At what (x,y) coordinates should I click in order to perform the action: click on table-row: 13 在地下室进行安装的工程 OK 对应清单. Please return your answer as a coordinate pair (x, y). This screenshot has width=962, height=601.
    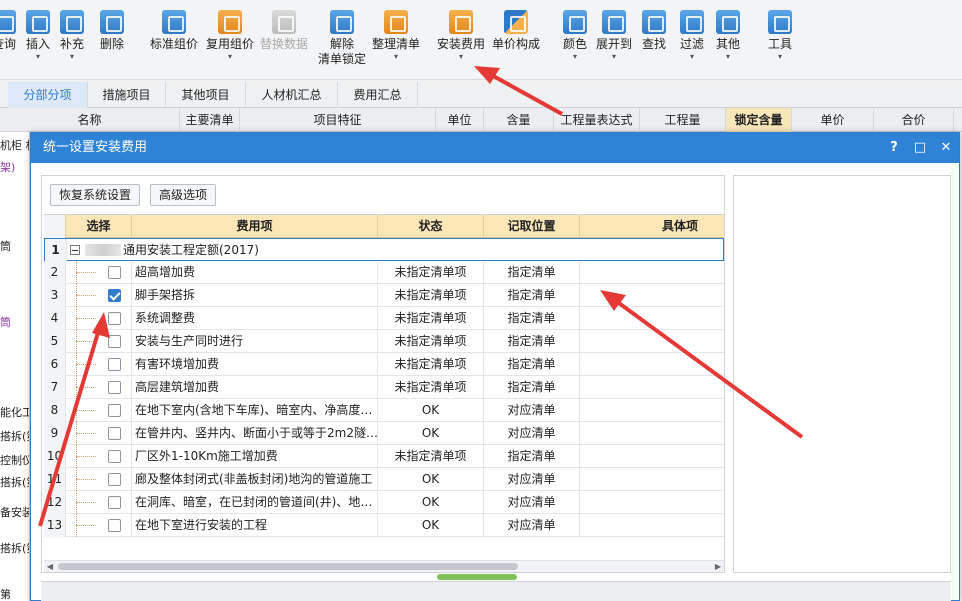
    Looking at the image, I should click on (384, 525).